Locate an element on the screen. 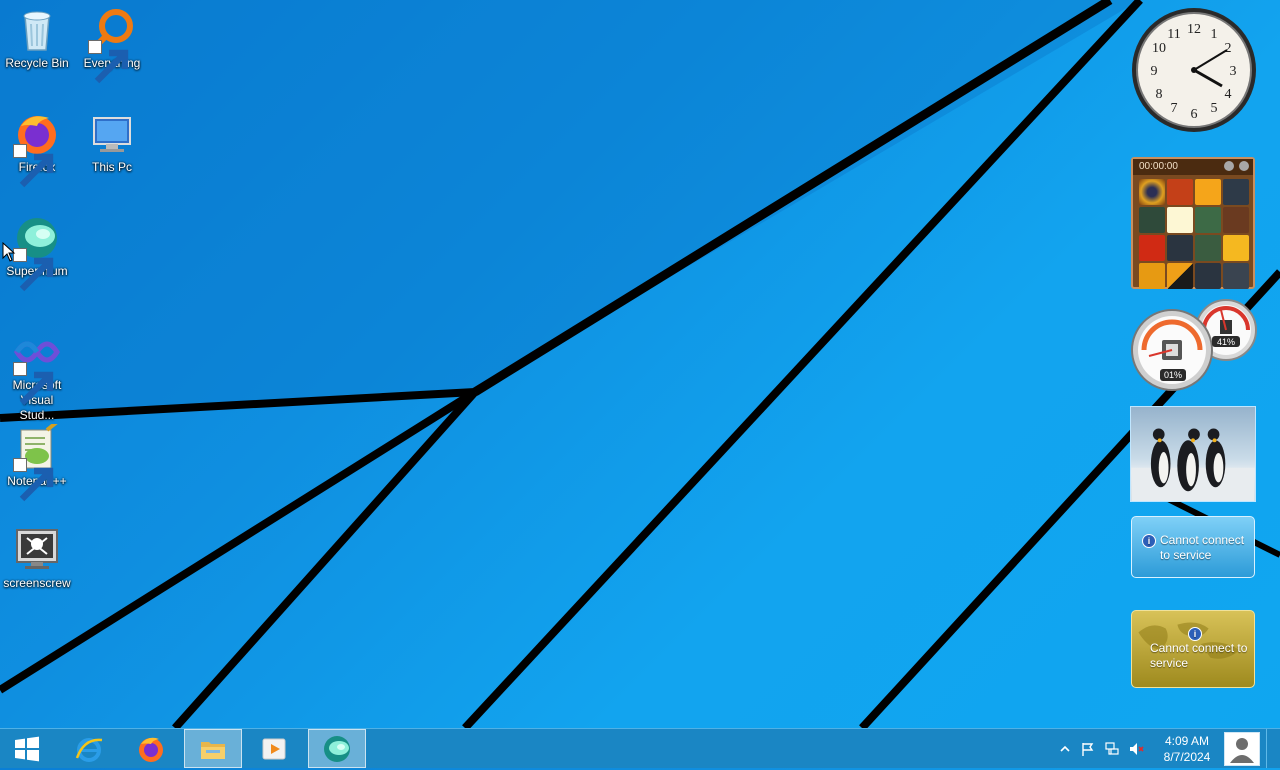 This screenshot has width=1280, height=770. slideshow-gadget is located at coordinates (1193, 454).